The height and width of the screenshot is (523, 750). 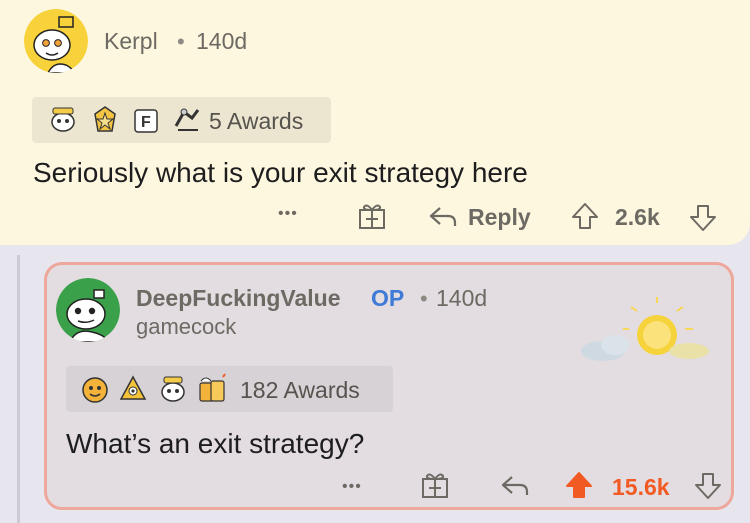 What do you see at coordinates (229, 389) in the screenshot?
I see `awards-bar: 182 Awards` at bounding box center [229, 389].